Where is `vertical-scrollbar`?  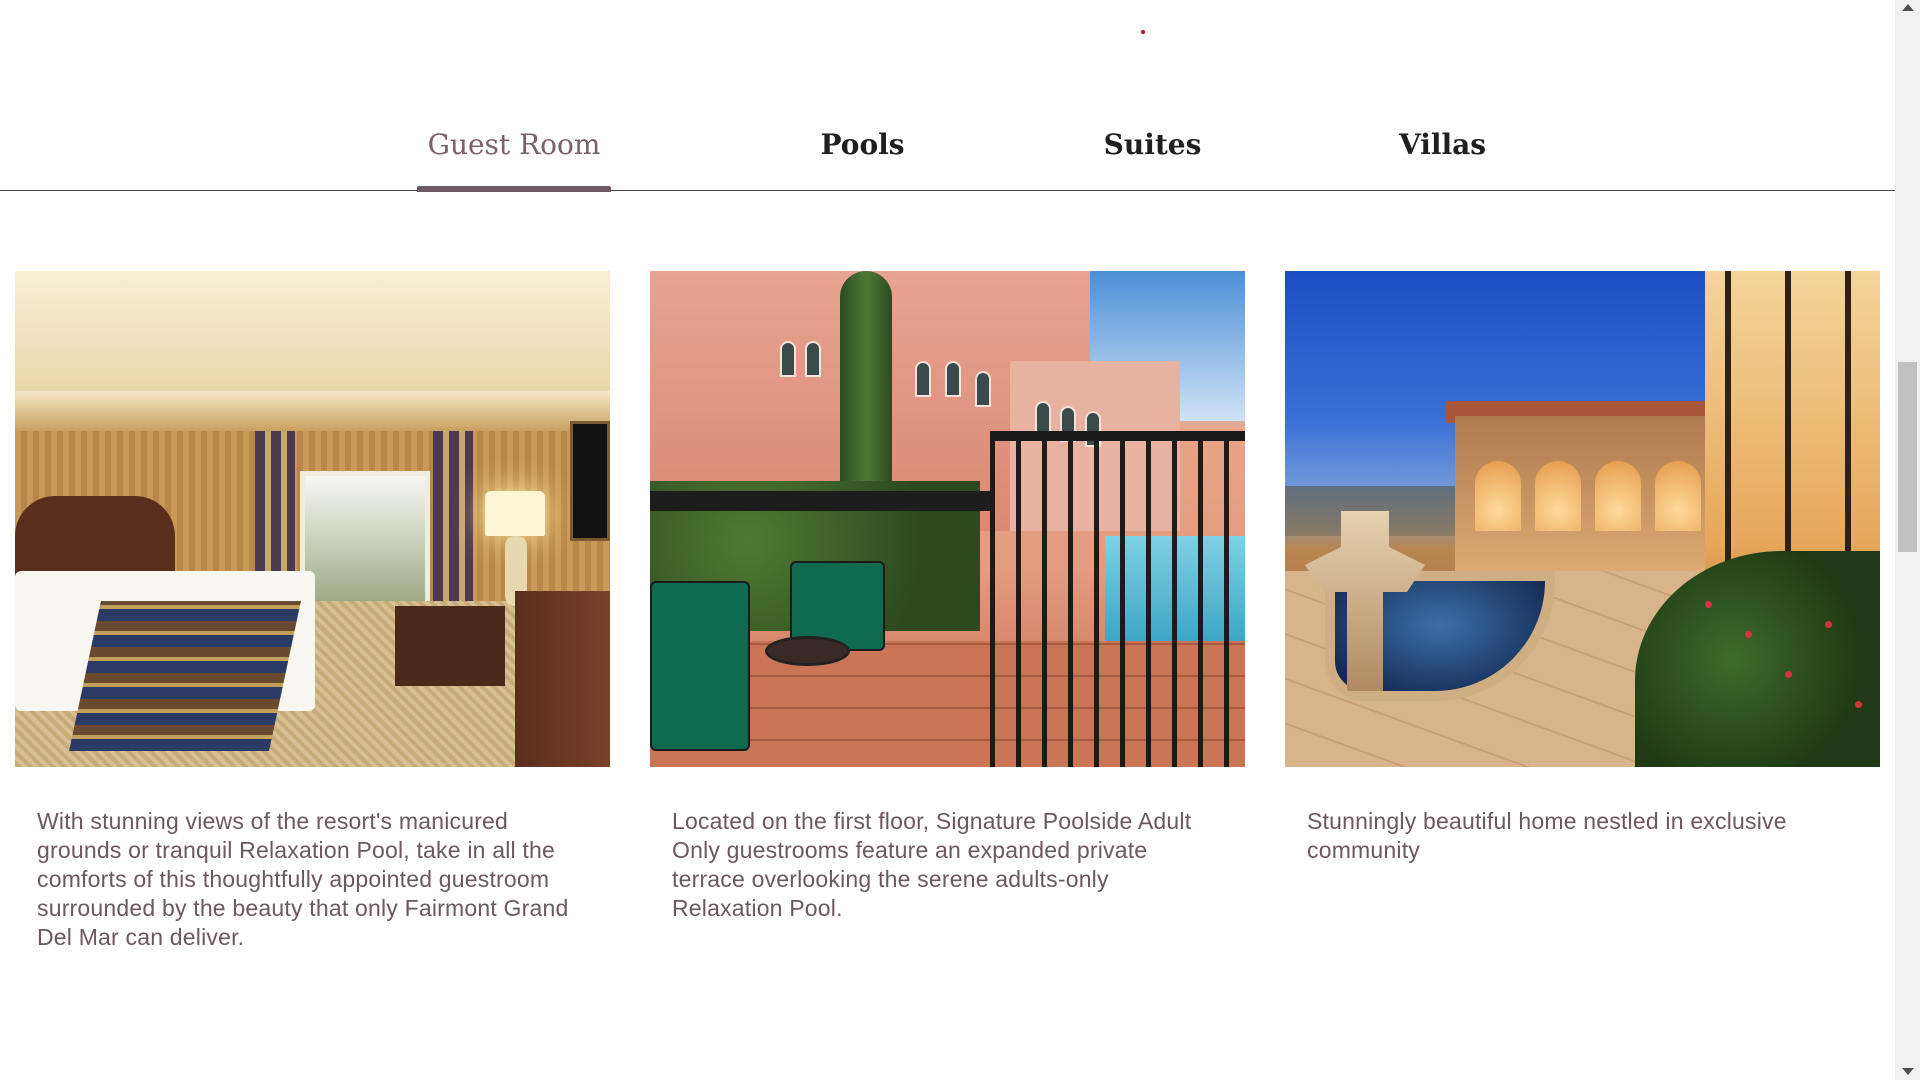
vertical-scrollbar is located at coordinates (1907, 540).